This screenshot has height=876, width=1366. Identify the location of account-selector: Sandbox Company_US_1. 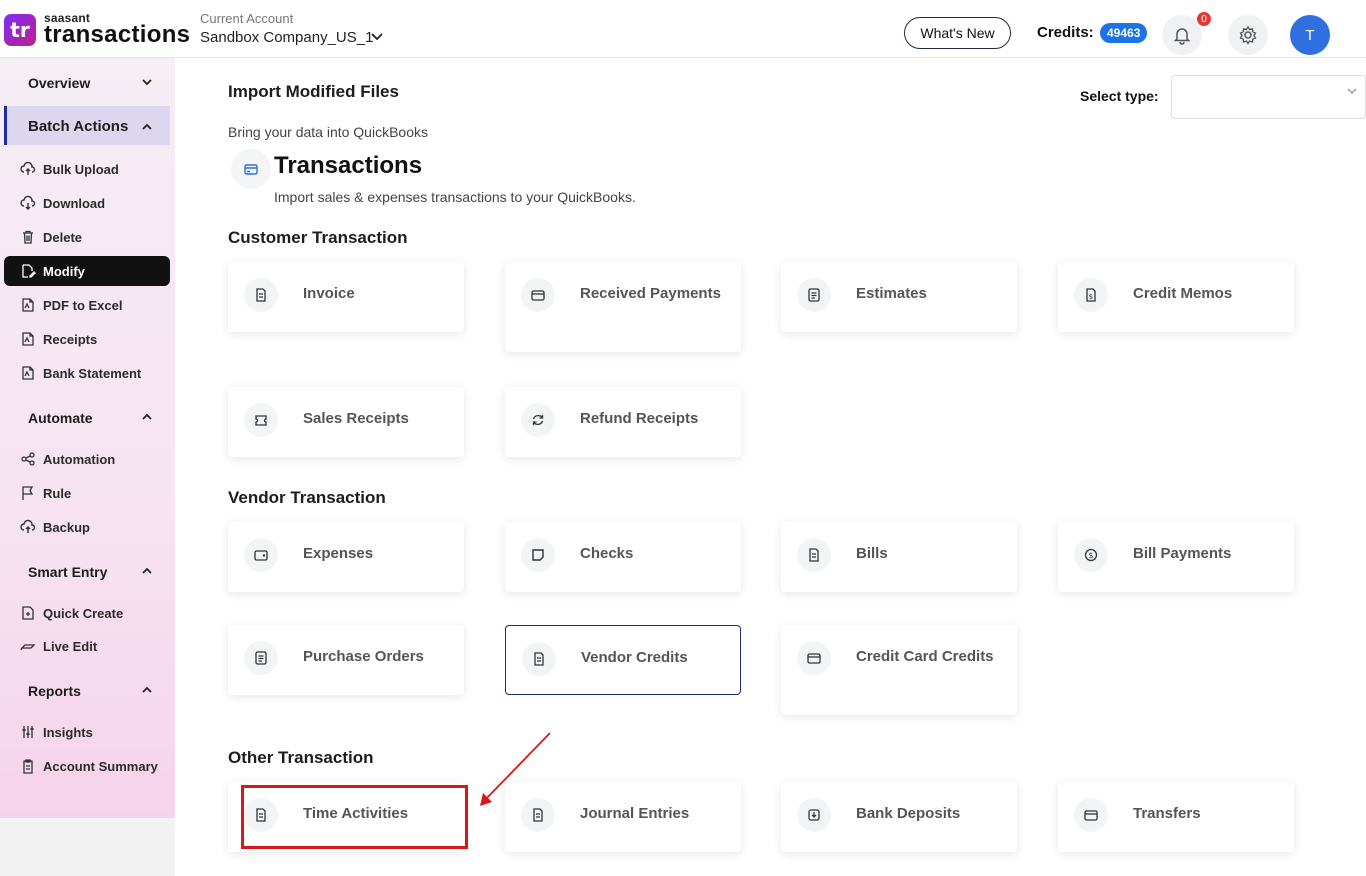
(286, 37).